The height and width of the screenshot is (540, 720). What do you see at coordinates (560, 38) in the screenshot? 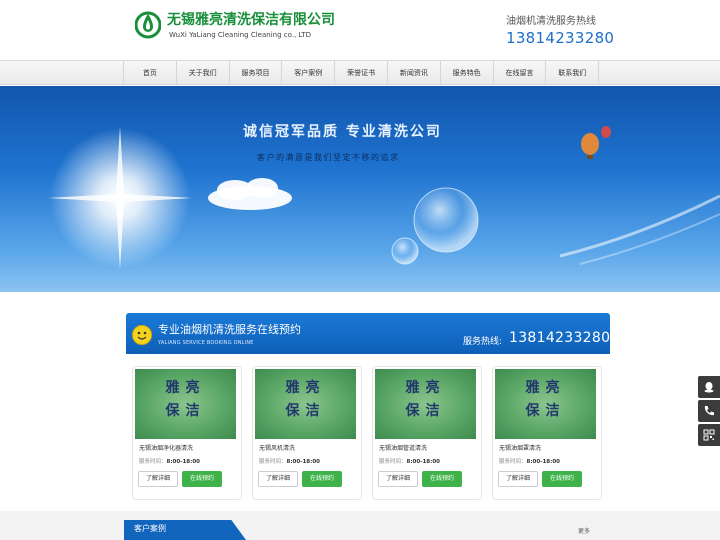
I see `hotline-number: 13814233280` at bounding box center [560, 38].